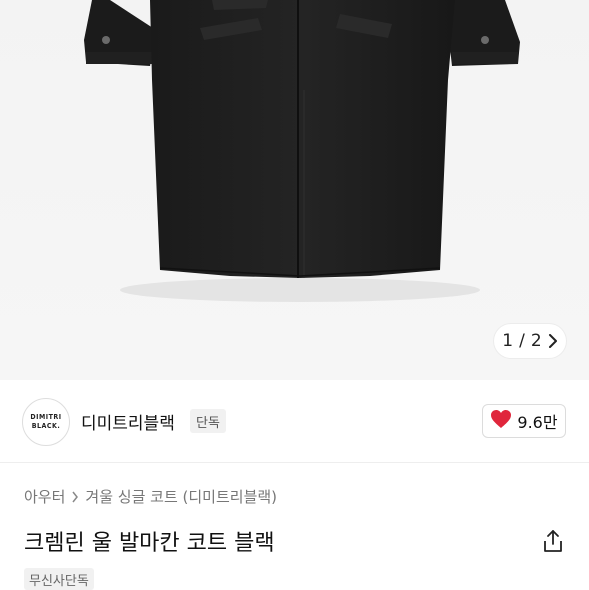 This screenshot has width=589, height=590. What do you see at coordinates (208, 421) in the screenshot?
I see `exclusive-badge: 단독` at bounding box center [208, 421].